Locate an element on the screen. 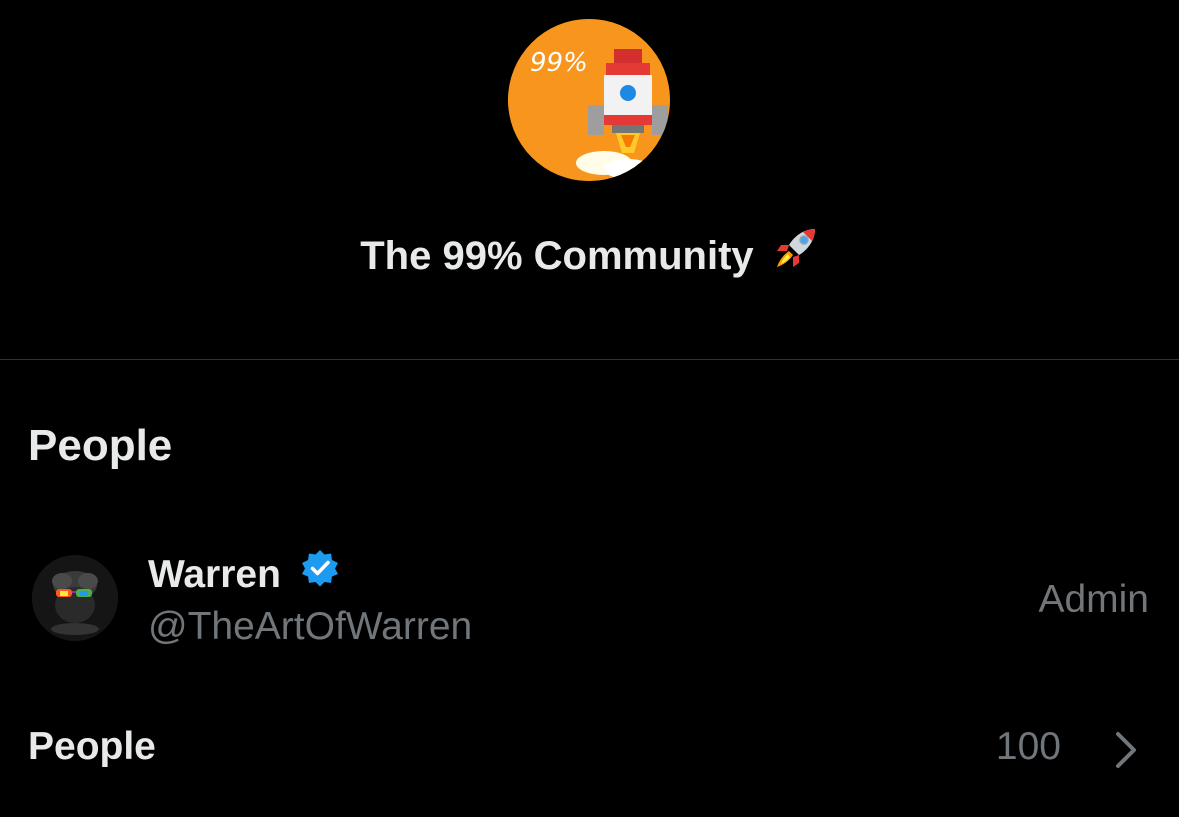 This screenshot has width=1179, height=817. people-link-label: People is located at coordinates (92, 746).